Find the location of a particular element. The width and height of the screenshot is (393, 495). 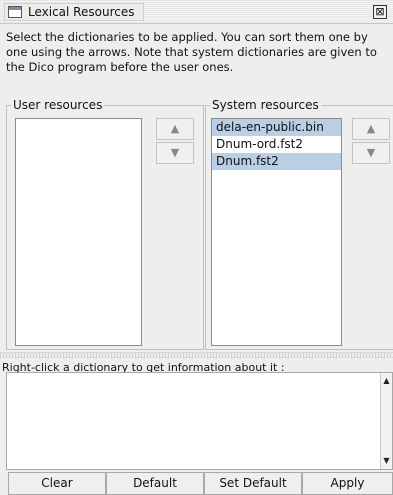

scroll-up-icon: ▲ is located at coordinates (386, 381).